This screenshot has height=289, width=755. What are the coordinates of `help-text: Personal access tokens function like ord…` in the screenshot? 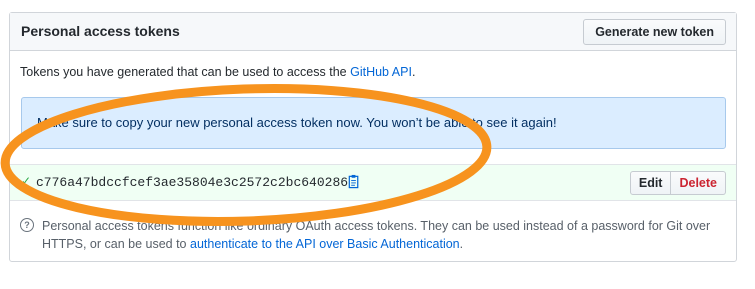 It's located at (387, 235).